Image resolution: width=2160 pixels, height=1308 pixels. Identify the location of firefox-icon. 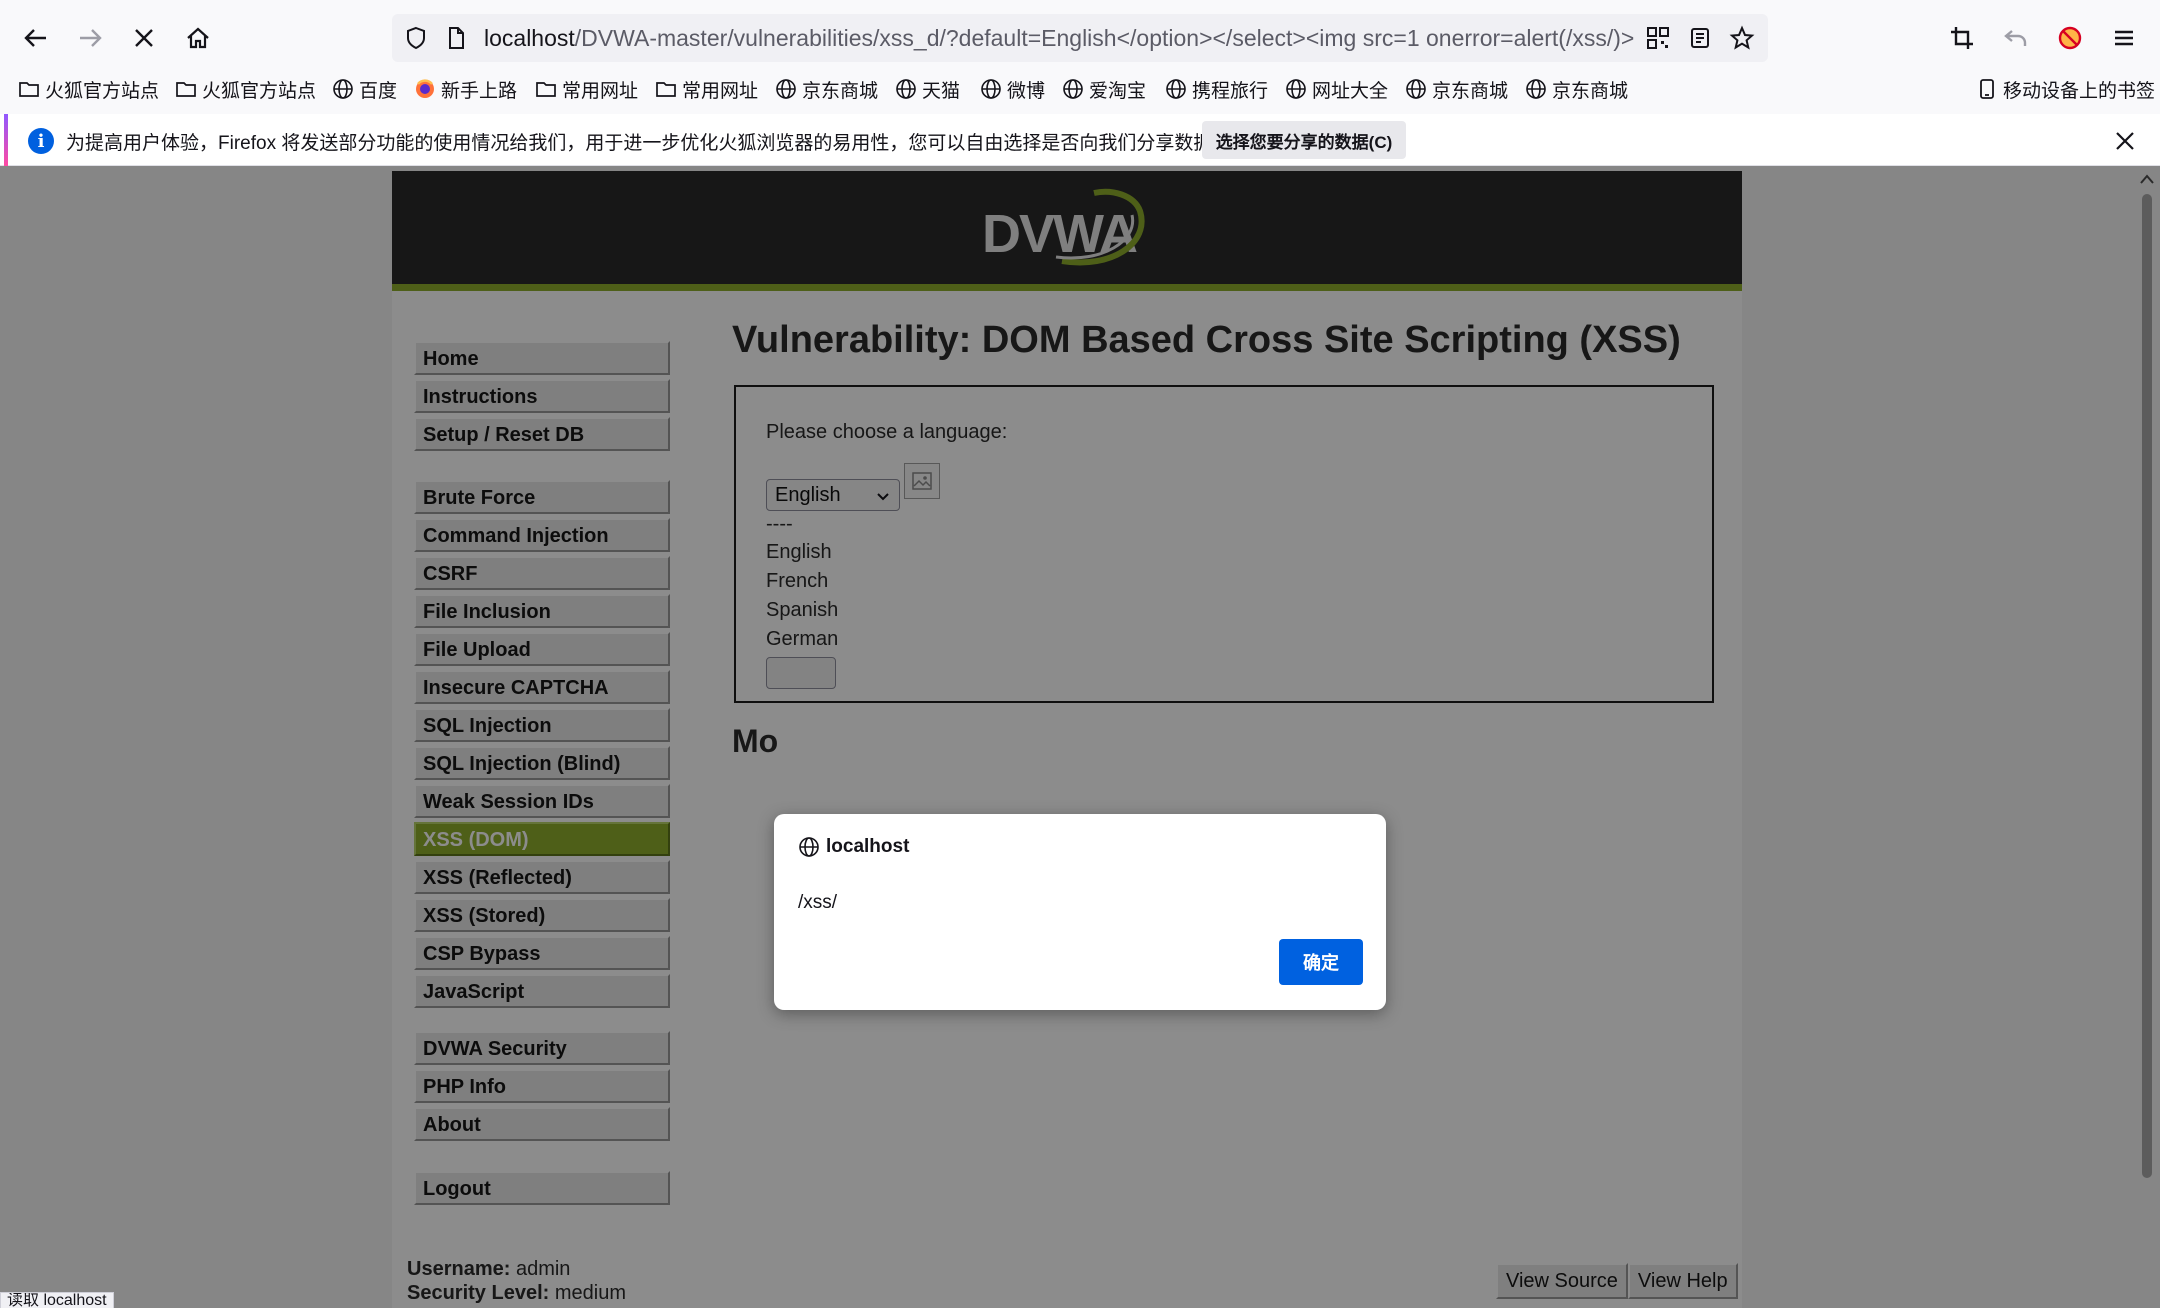
(427, 89).